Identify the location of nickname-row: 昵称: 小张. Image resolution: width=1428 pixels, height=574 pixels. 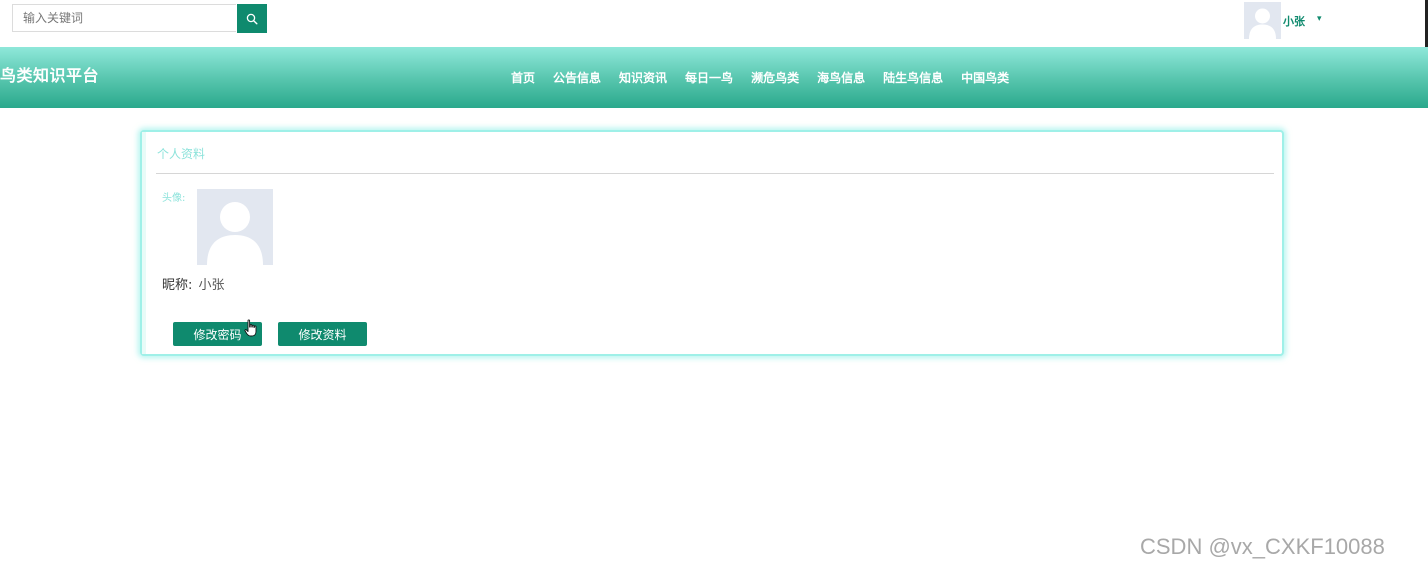
(193, 283).